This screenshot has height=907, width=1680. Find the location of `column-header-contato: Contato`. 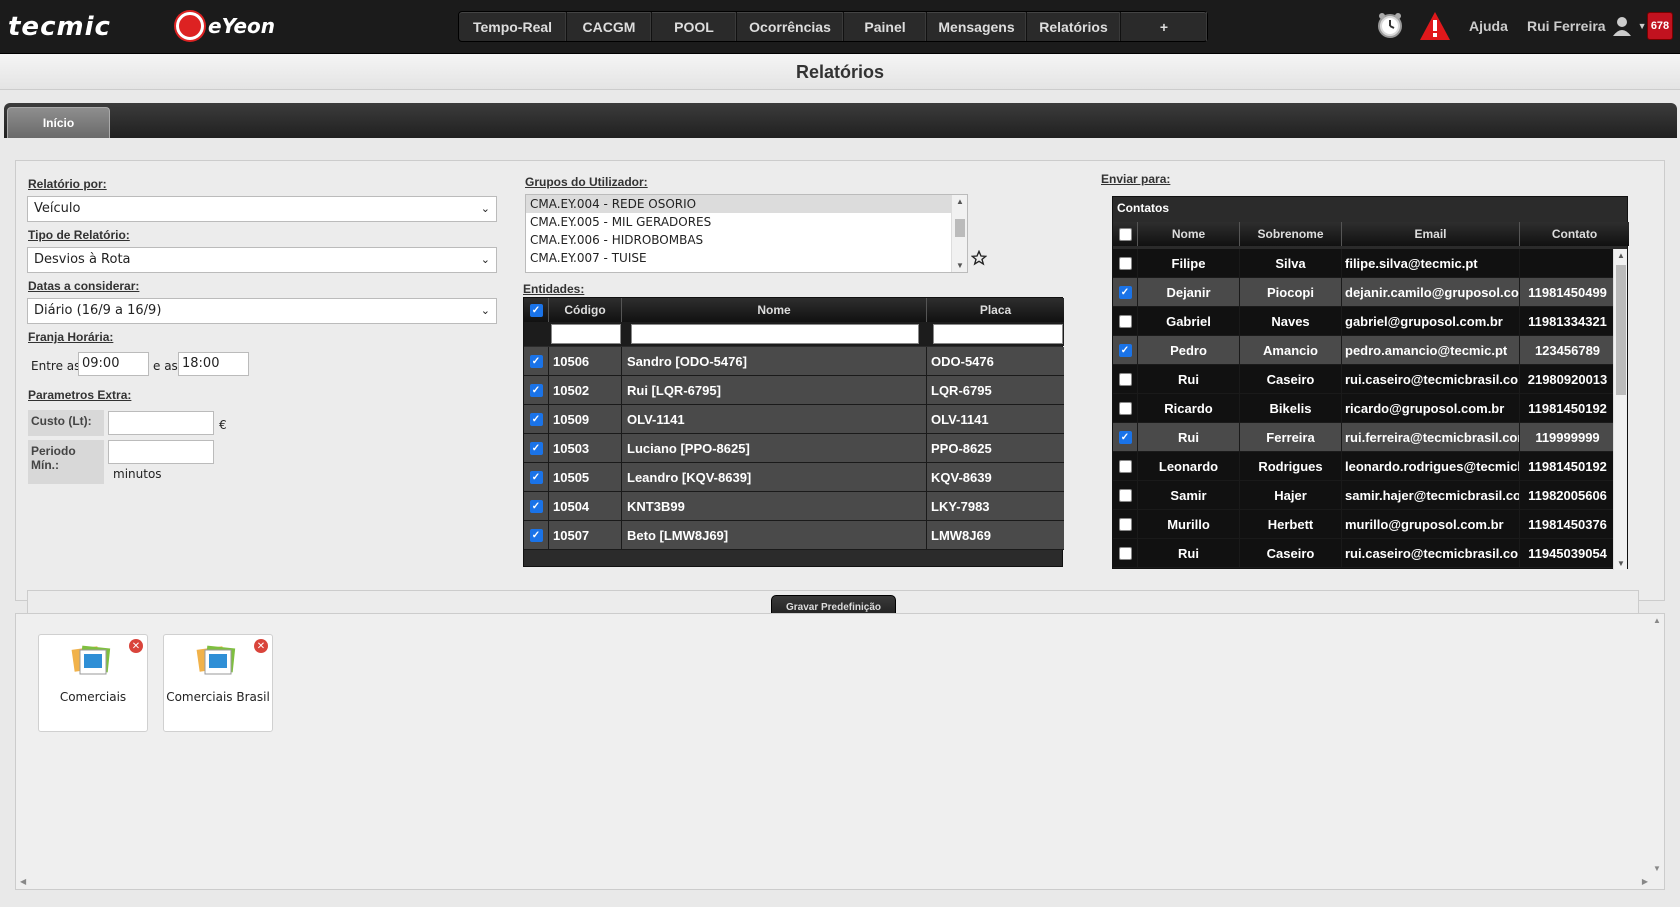

column-header-contato: Contato is located at coordinates (1574, 234).